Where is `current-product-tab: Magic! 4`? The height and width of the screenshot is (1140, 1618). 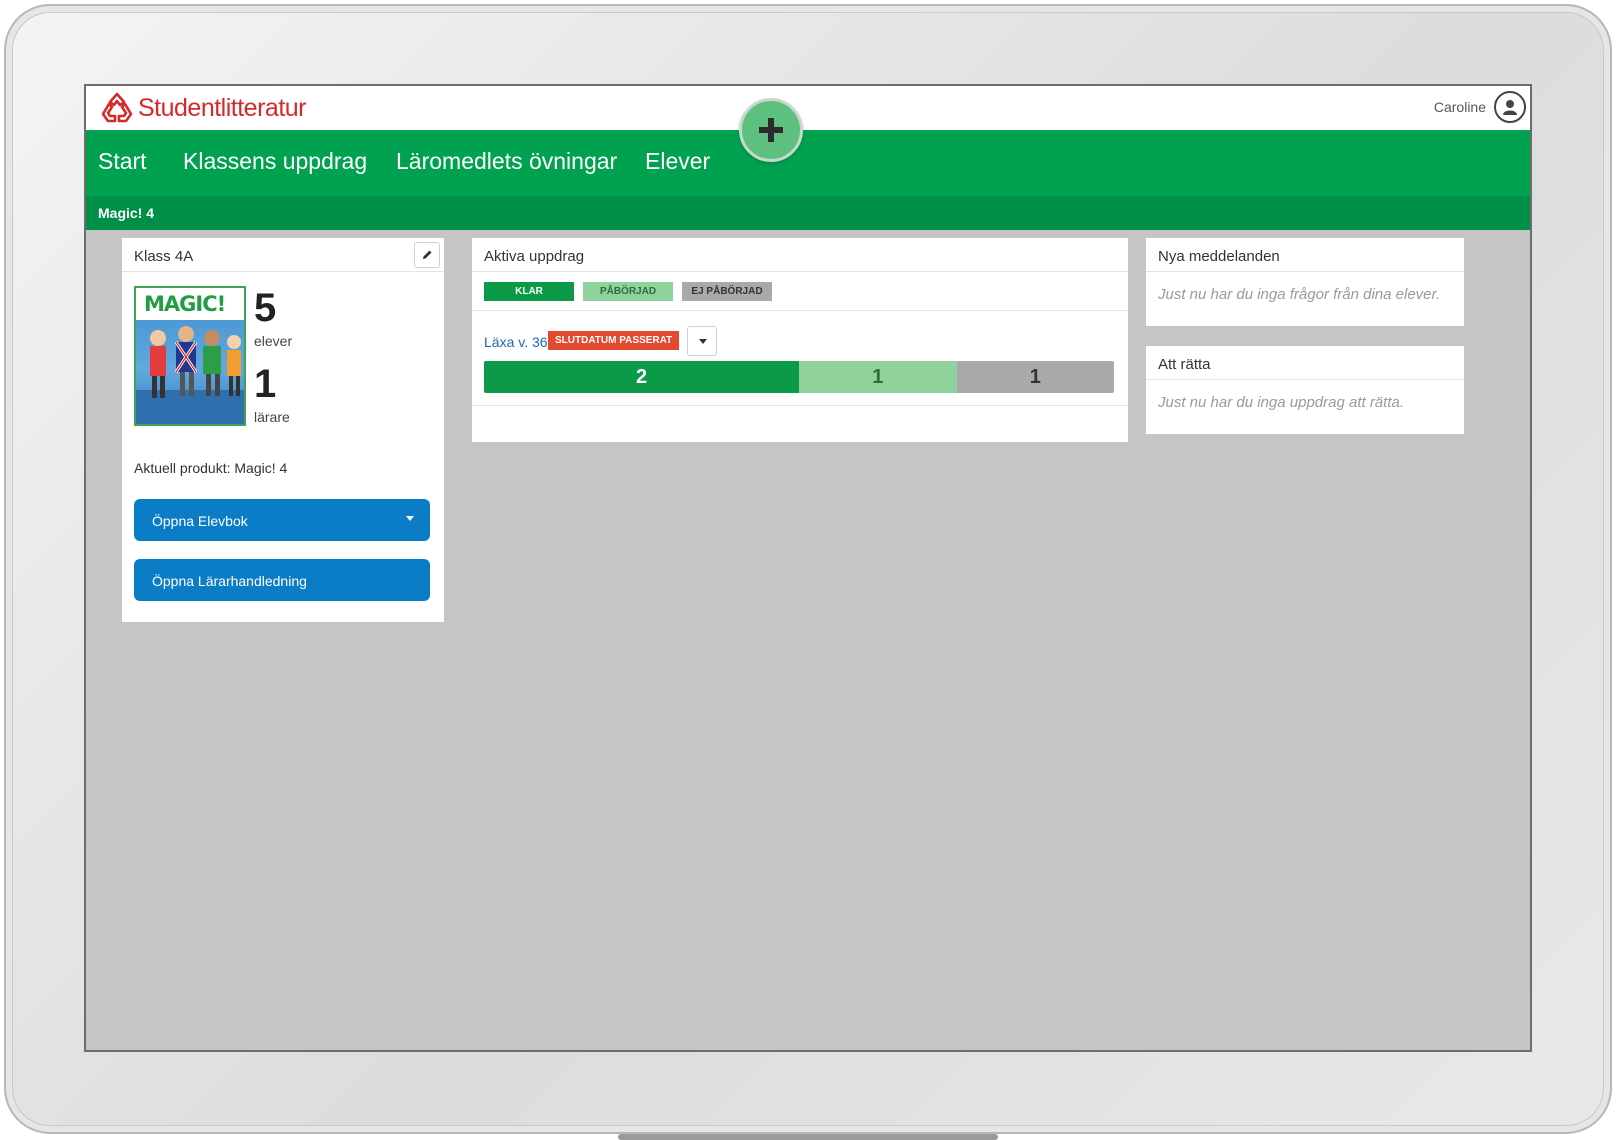 current-product-tab: Magic! 4 is located at coordinates (126, 213).